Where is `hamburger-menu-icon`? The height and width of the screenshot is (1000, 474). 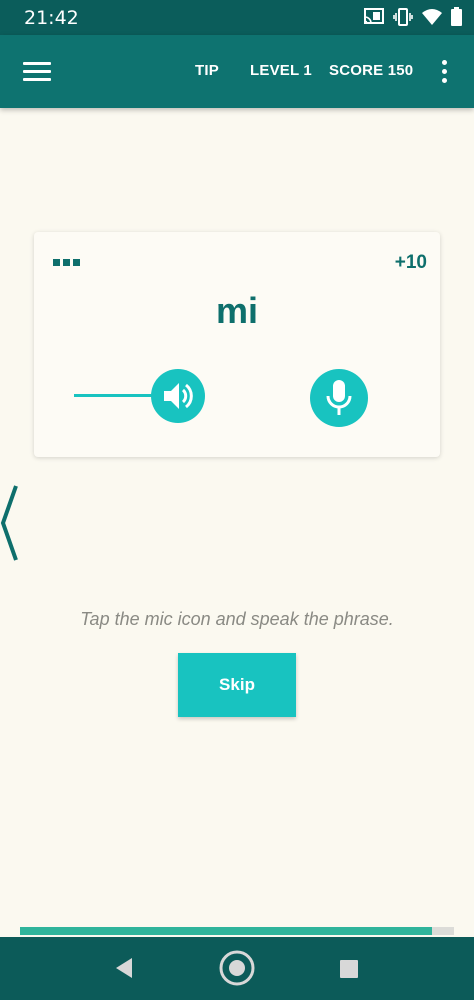
hamburger-menu-icon is located at coordinates (37, 72).